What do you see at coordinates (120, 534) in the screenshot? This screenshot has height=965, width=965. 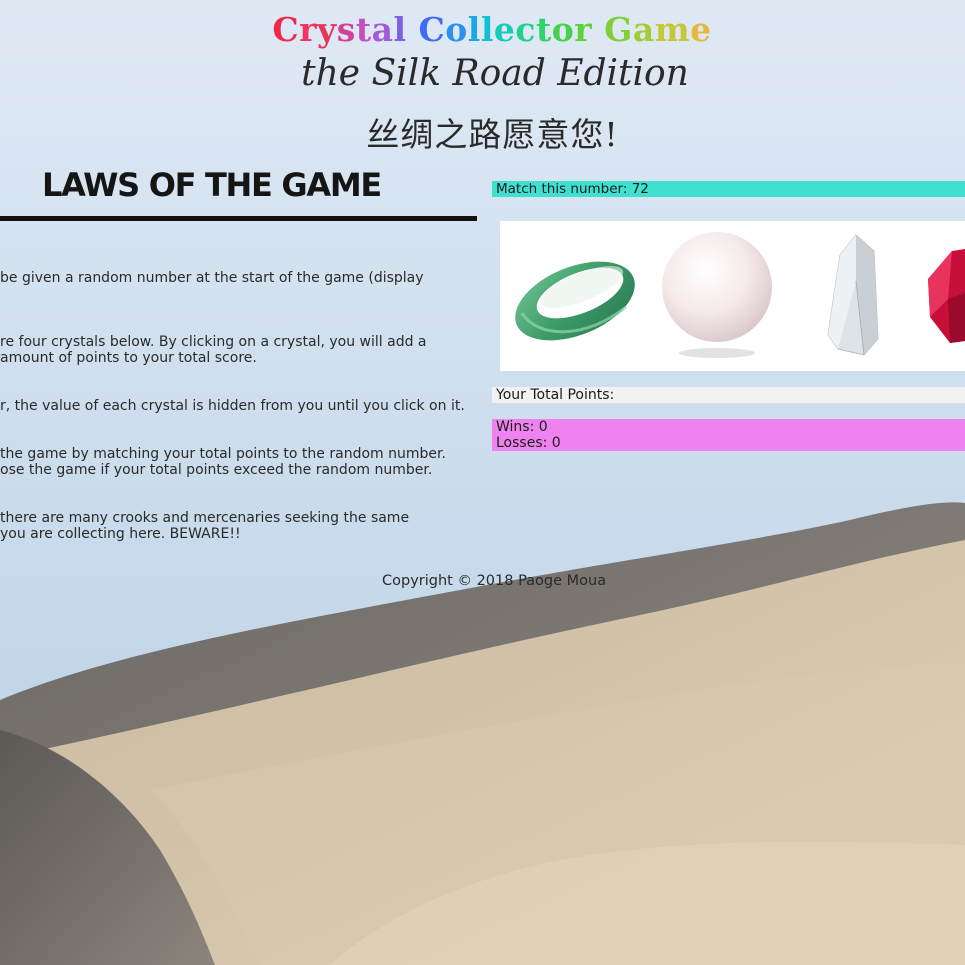 I see `rule-line: you are collecting here. BEWARE!!` at bounding box center [120, 534].